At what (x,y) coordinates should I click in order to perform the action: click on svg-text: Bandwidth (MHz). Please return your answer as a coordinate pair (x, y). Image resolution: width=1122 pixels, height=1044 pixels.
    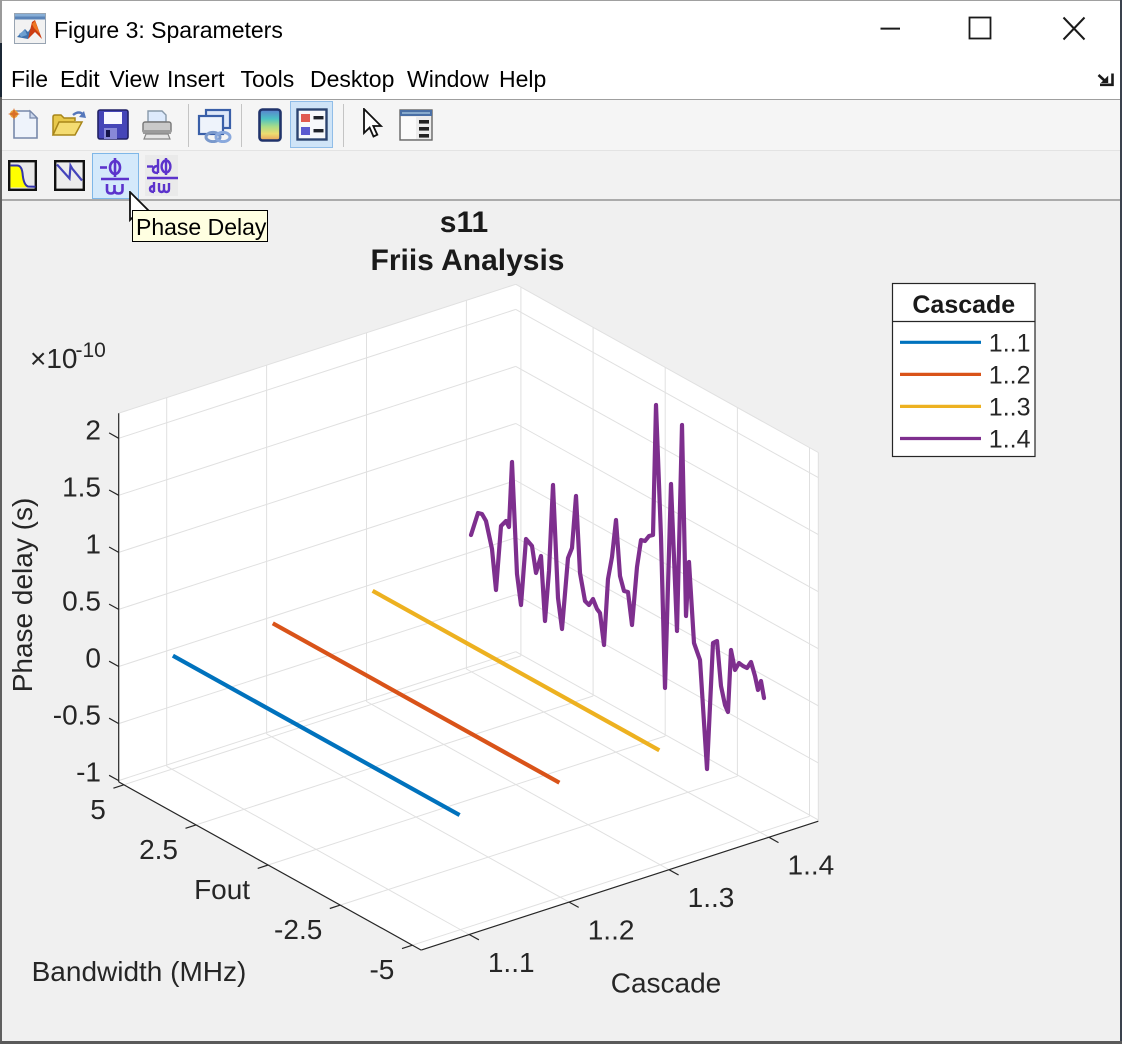
    Looking at the image, I should click on (139, 971).